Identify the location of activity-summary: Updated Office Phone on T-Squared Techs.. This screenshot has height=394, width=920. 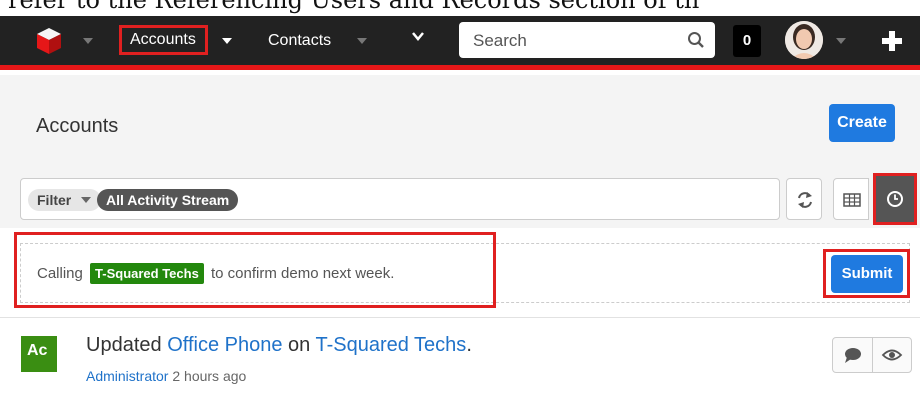
(279, 345).